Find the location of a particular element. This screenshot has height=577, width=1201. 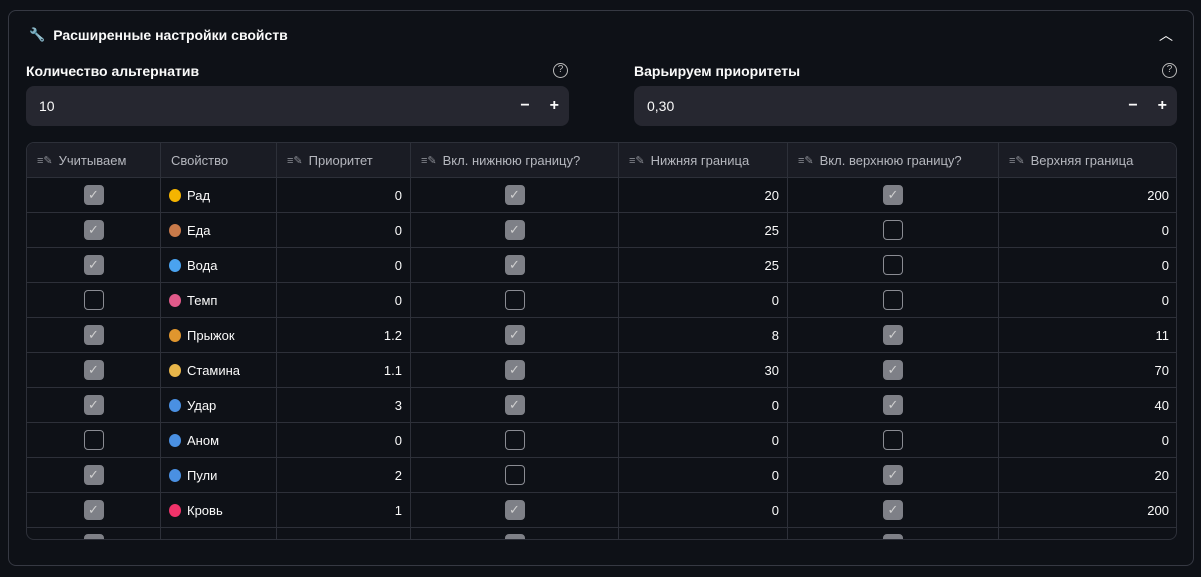

lower-bound-cell: 20 is located at coordinates (703, 195).